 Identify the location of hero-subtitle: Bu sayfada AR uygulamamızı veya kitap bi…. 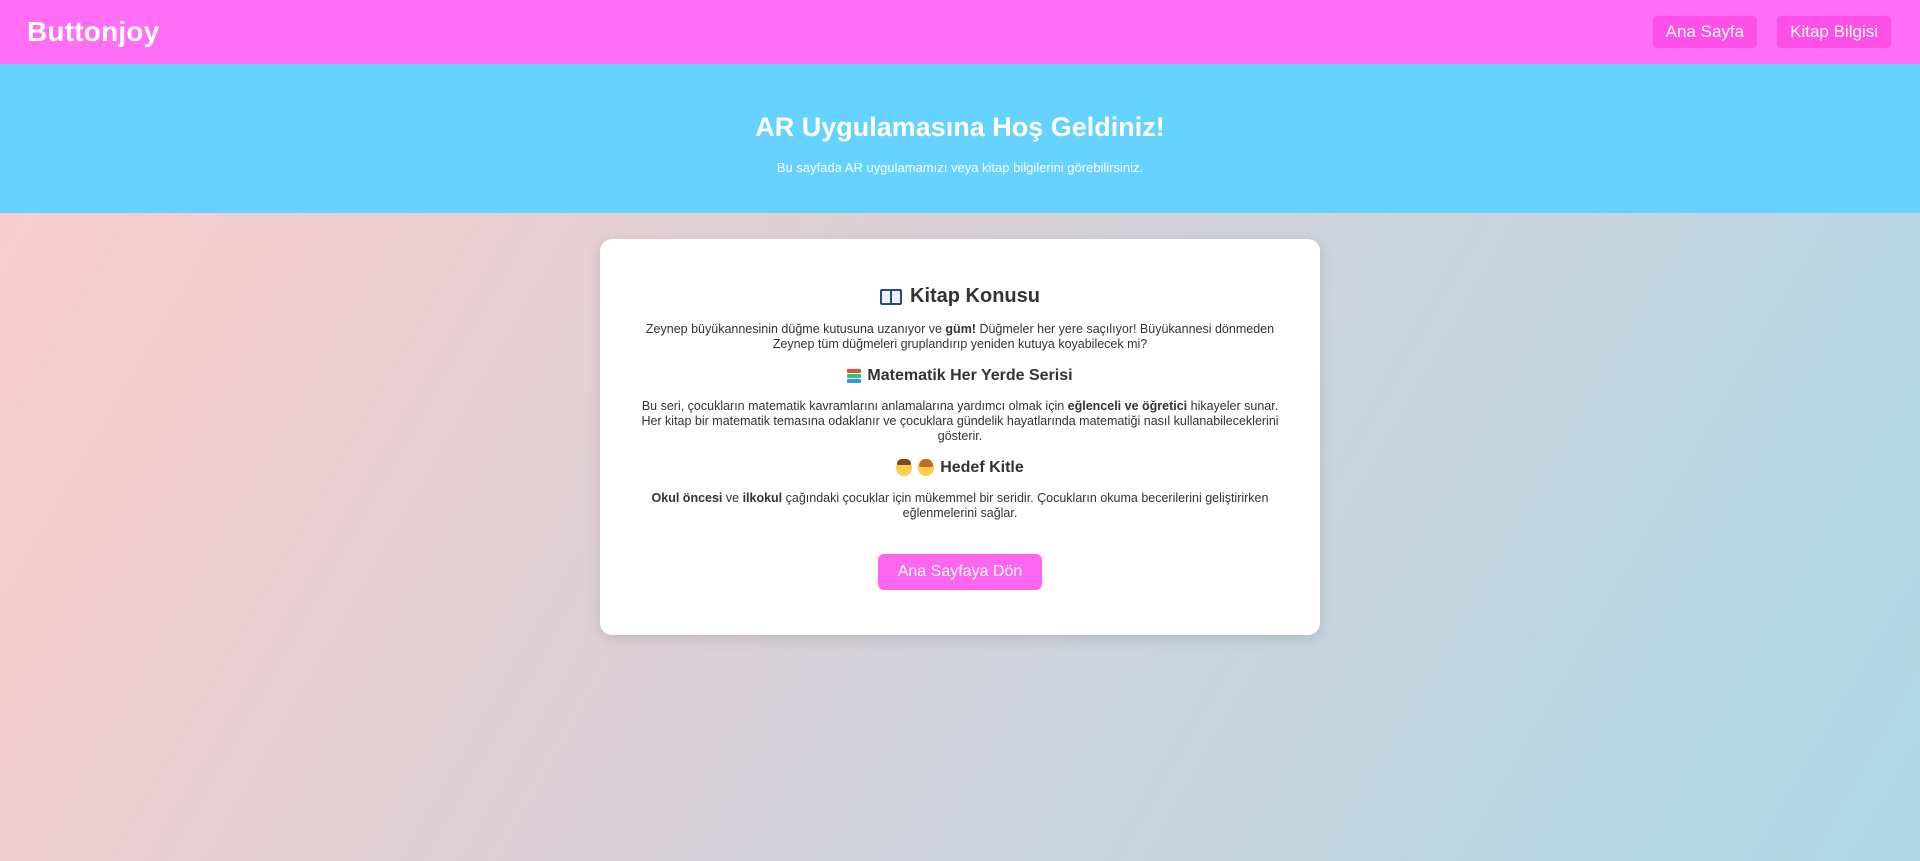
(960, 167).